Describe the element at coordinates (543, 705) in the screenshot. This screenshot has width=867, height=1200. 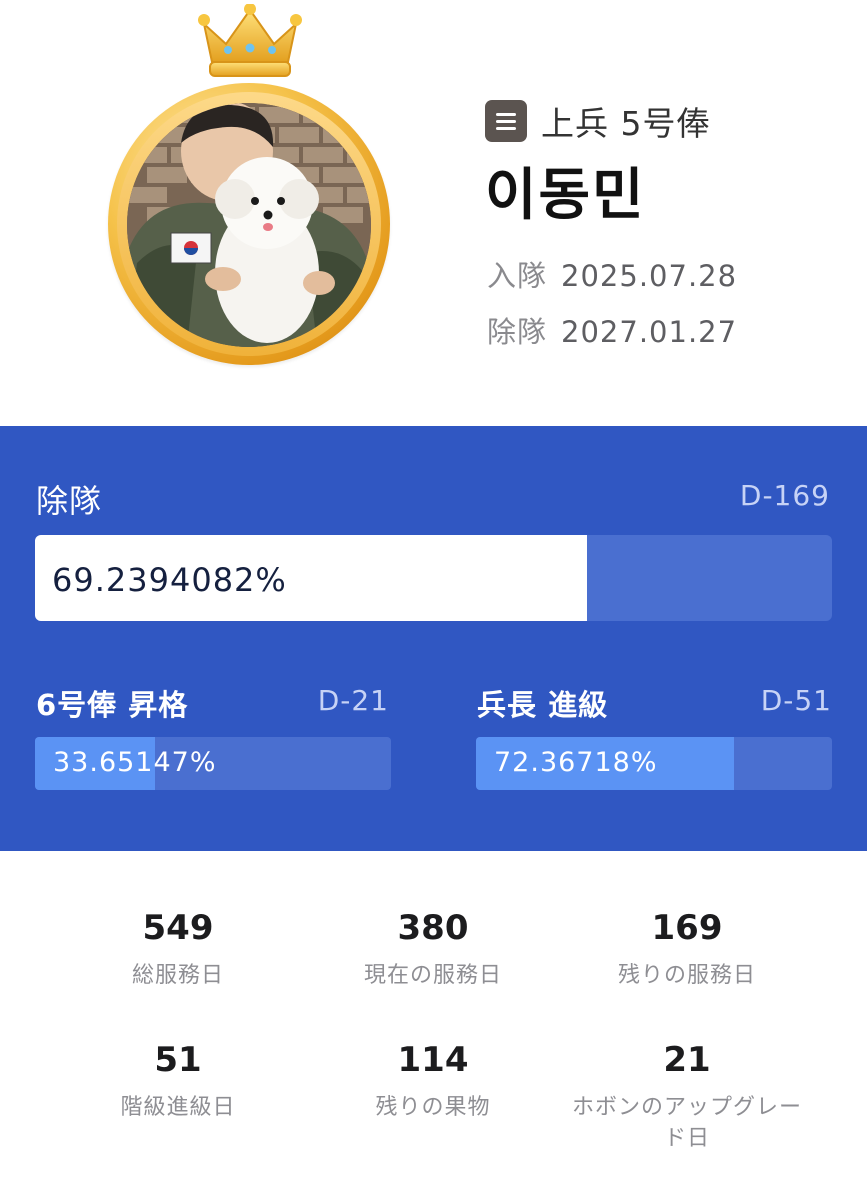
I see `rank-progress-label: 兵長 進級` at that location.